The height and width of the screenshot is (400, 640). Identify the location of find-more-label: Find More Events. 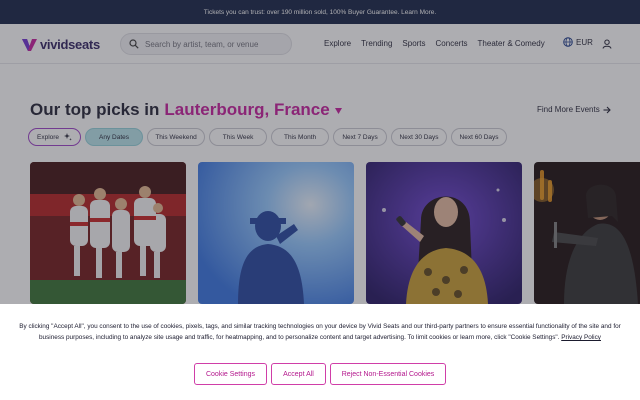
(568, 109).